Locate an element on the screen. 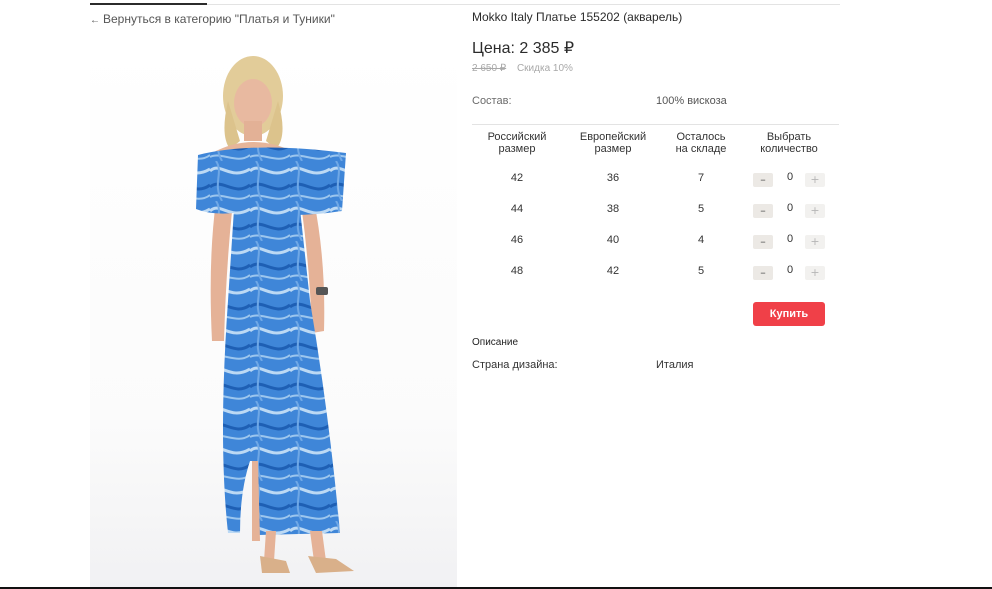 Image resolution: width=992 pixels, height=589 pixels. discount-info: 2 650 ₽ Скидка 10% is located at coordinates (522, 68).